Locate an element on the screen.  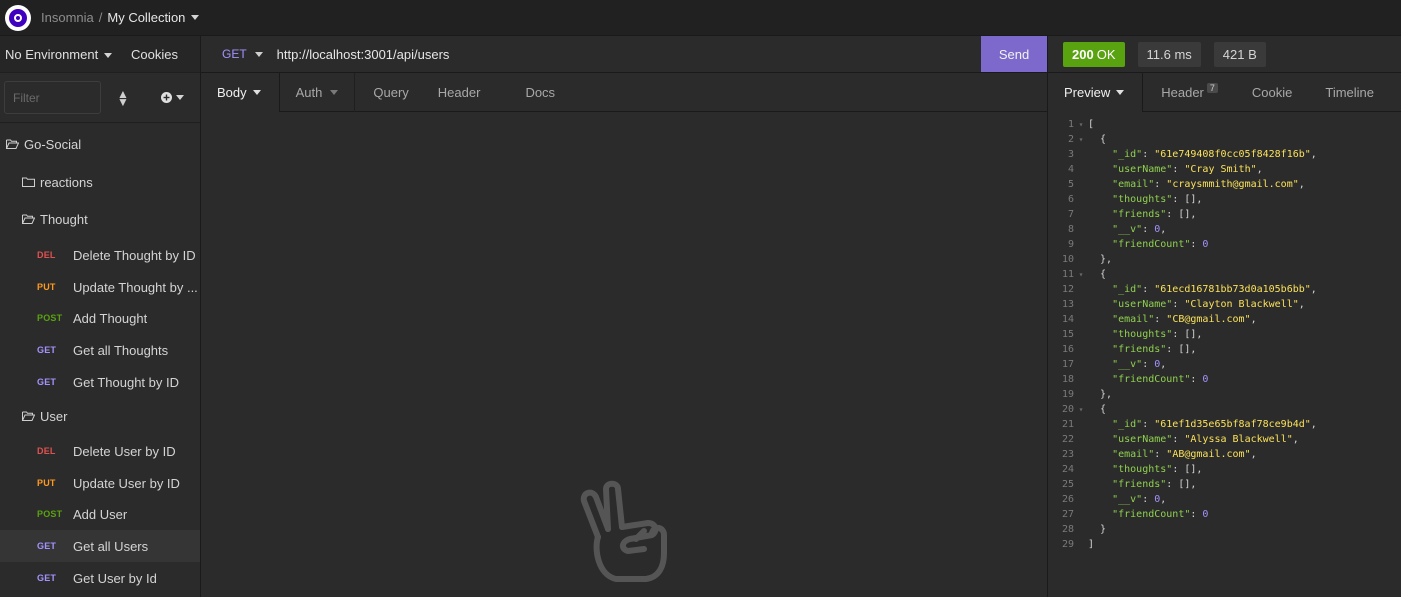
code-line: 5 "email": "craysmmith@gmail.com", is located at coordinates (1176, 184).